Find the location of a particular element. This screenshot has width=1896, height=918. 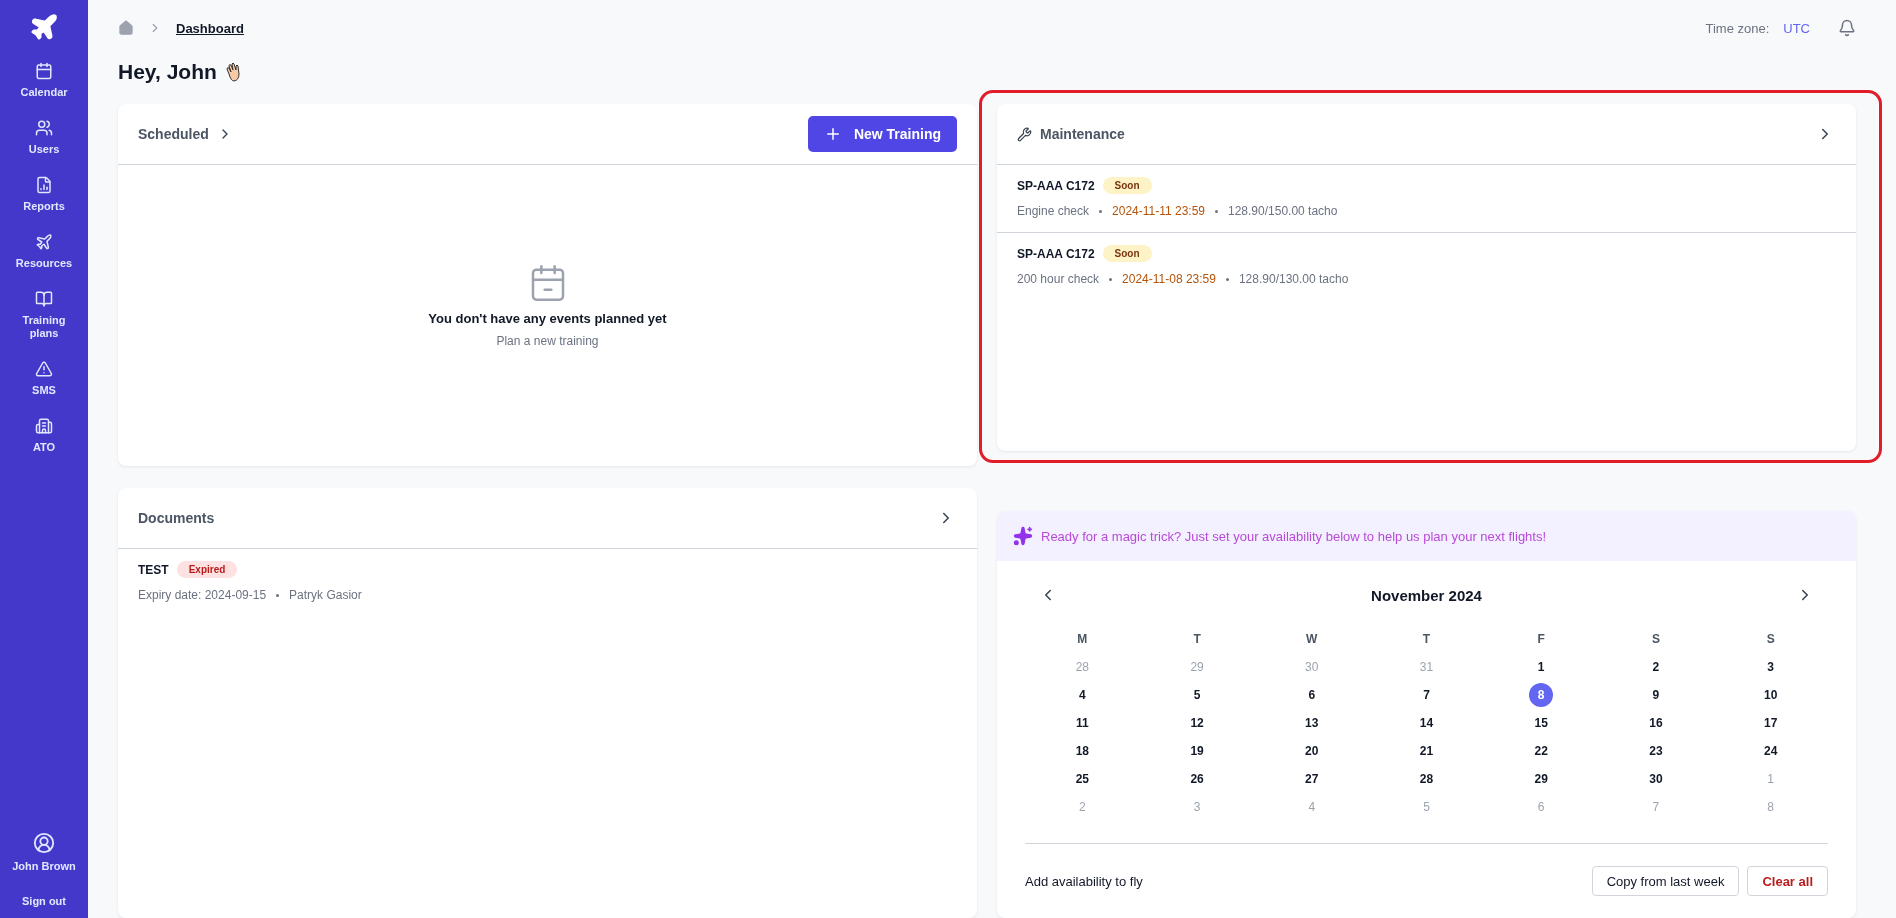

greeting-title: Hey, John is located at coordinates (167, 72).